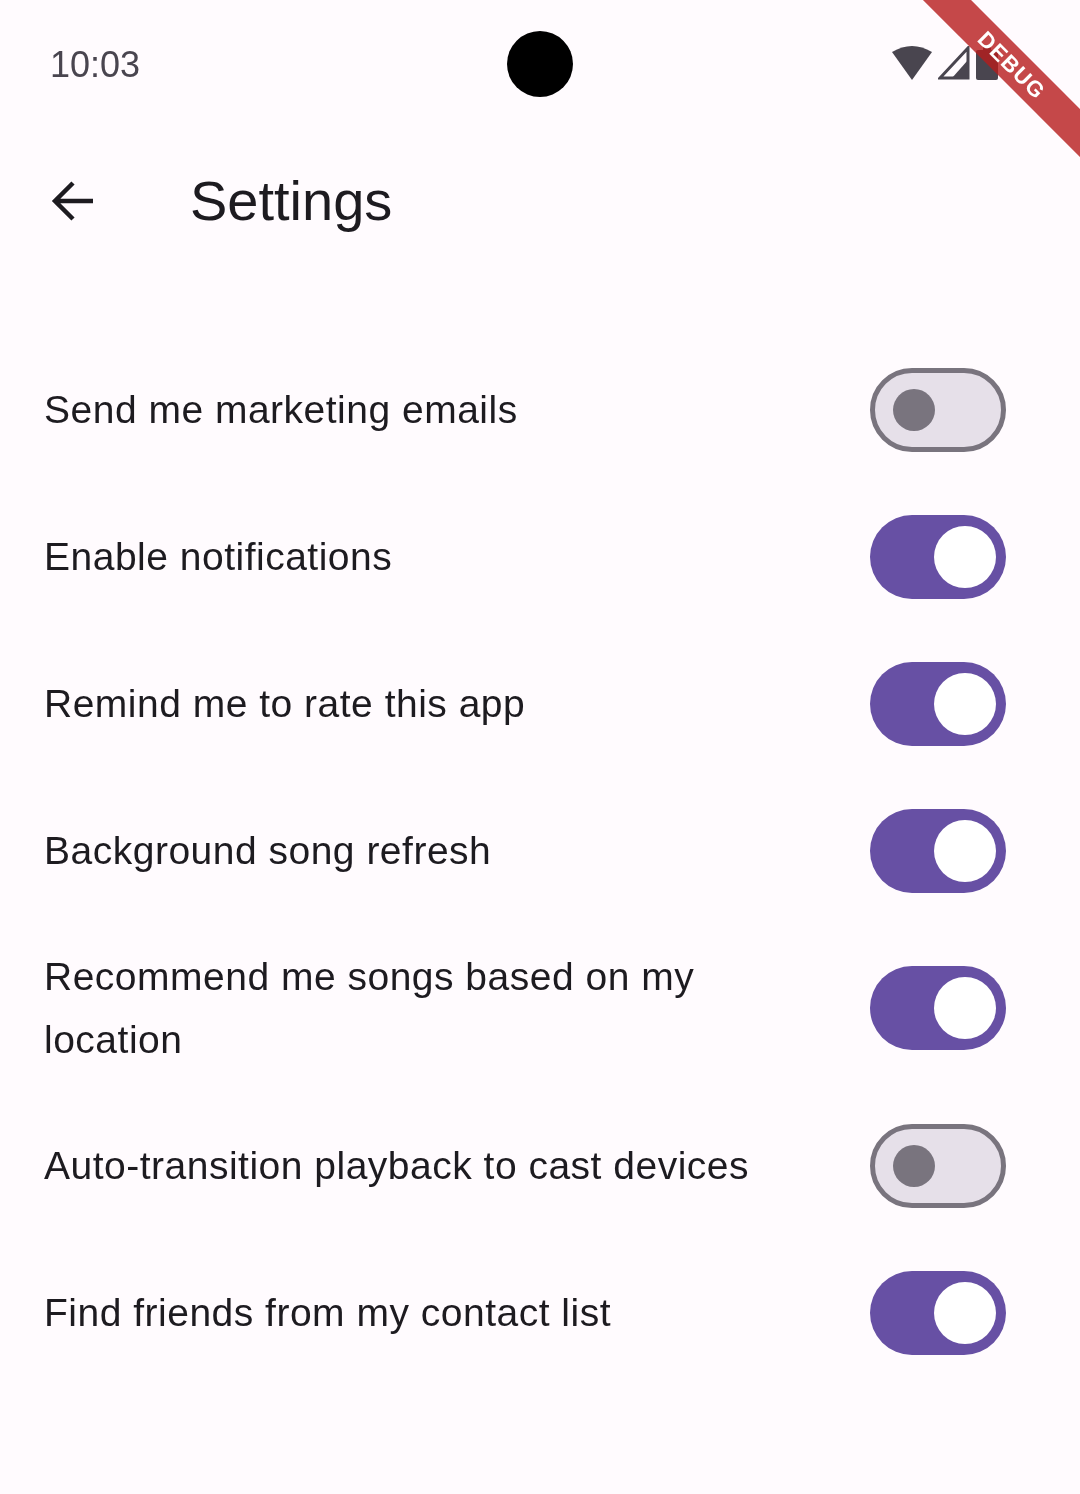 This screenshot has height=1494, width=1080. I want to click on setting-label: Remind me to rate this app, so click(285, 704).